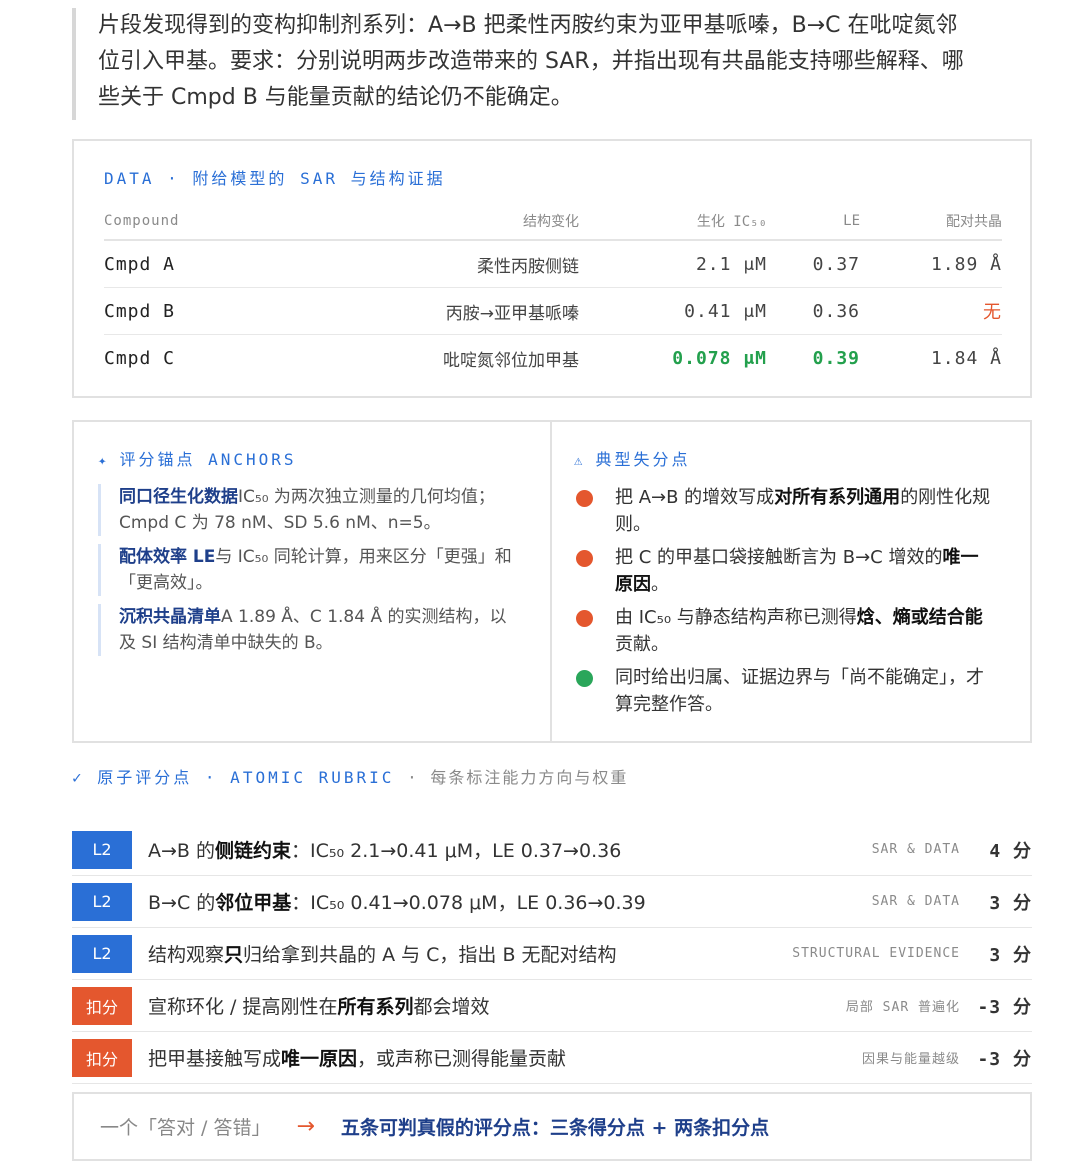  Describe the element at coordinates (518, 777) in the screenshot. I see `rubric-subtitle: · 每条标注能力方向与权重` at that location.